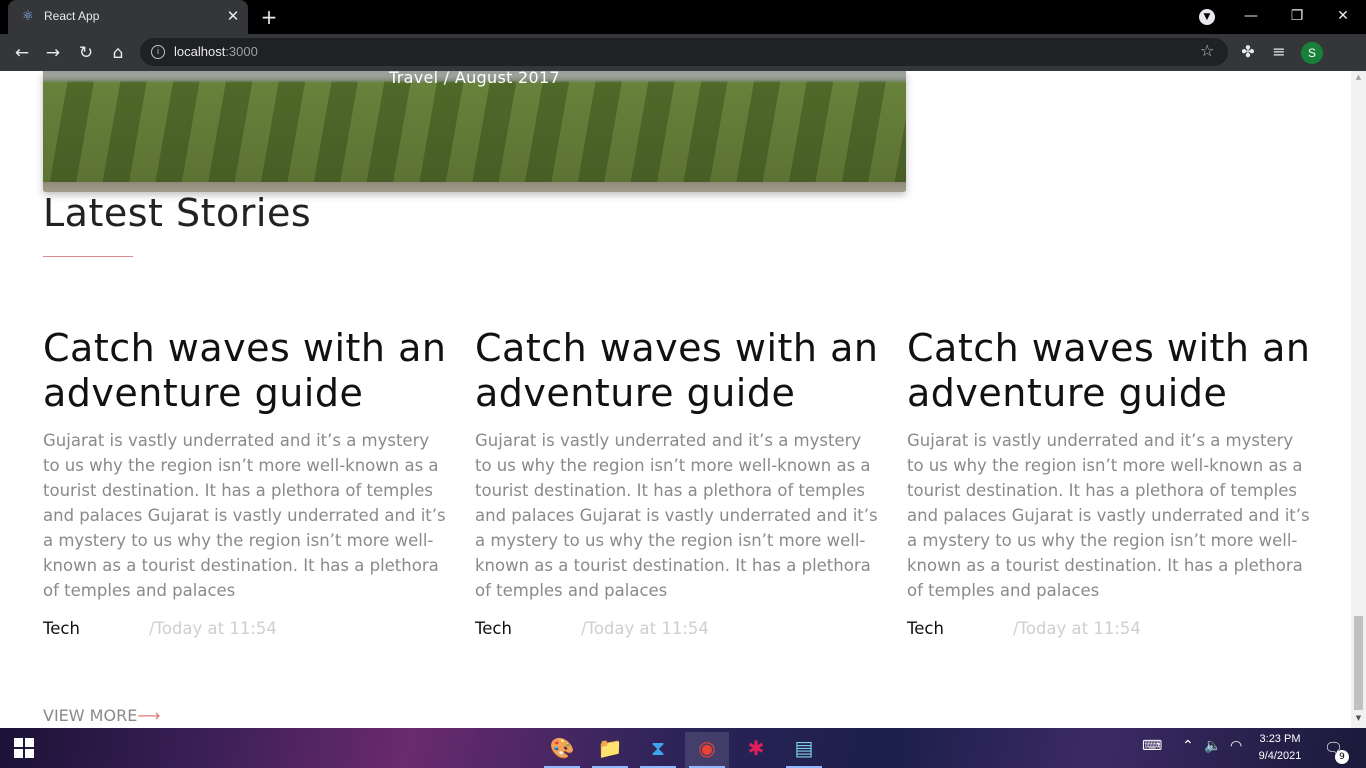 Image resolution: width=1366 pixels, height=768 pixels. What do you see at coordinates (86, 53) in the screenshot?
I see `reload-icon: ↻` at bounding box center [86, 53].